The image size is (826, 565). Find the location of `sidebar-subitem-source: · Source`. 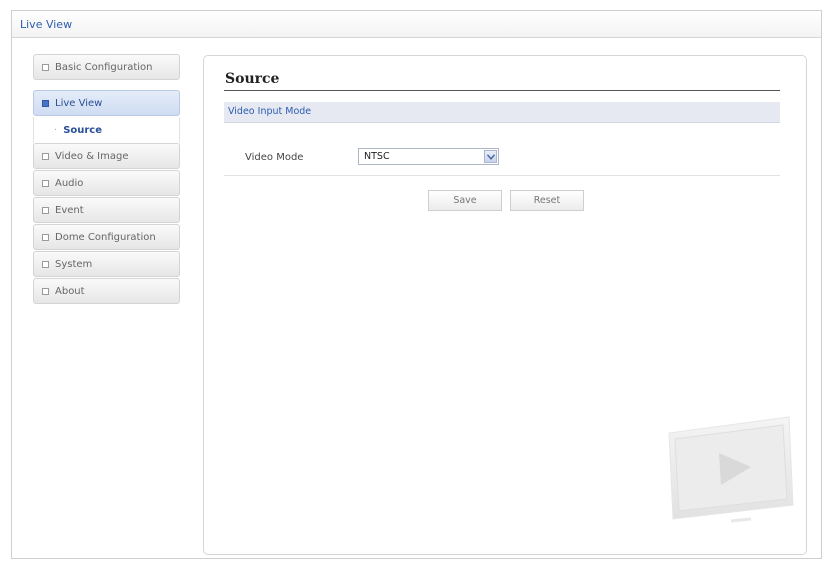

sidebar-subitem-source: · Source is located at coordinates (106, 130).